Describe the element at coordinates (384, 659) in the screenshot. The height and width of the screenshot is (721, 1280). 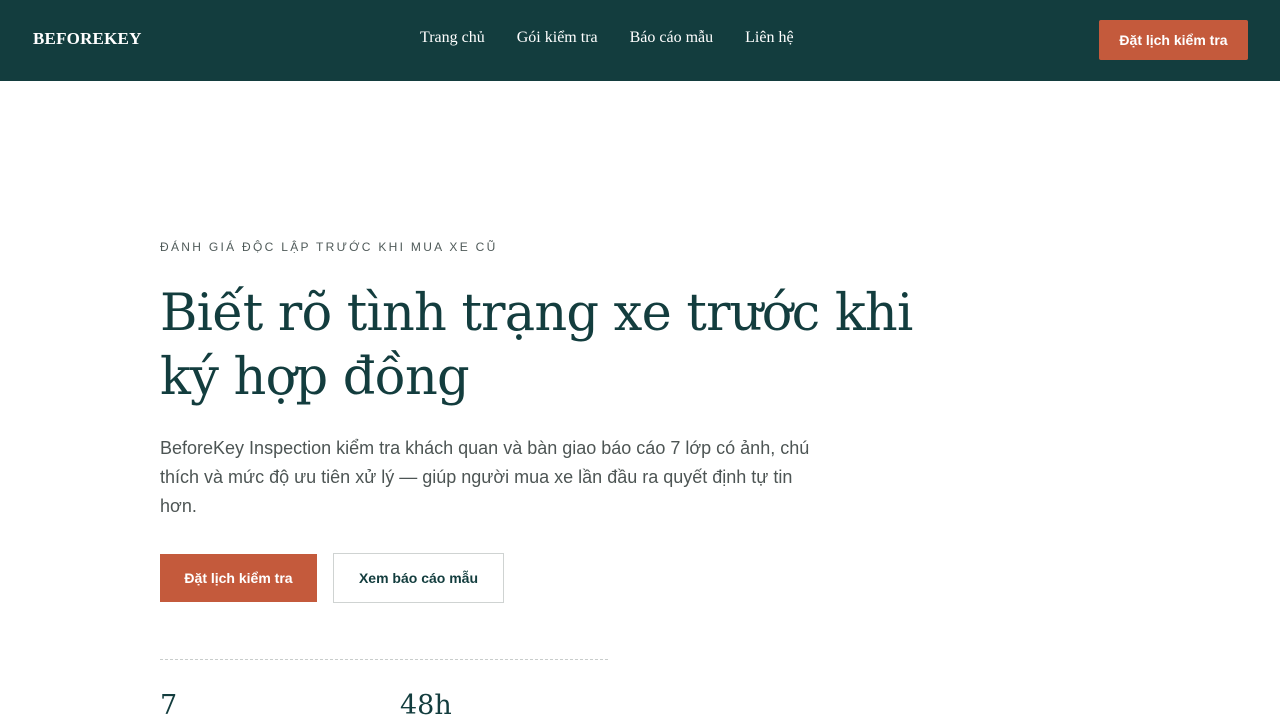
I see `stats-divider` at that location.